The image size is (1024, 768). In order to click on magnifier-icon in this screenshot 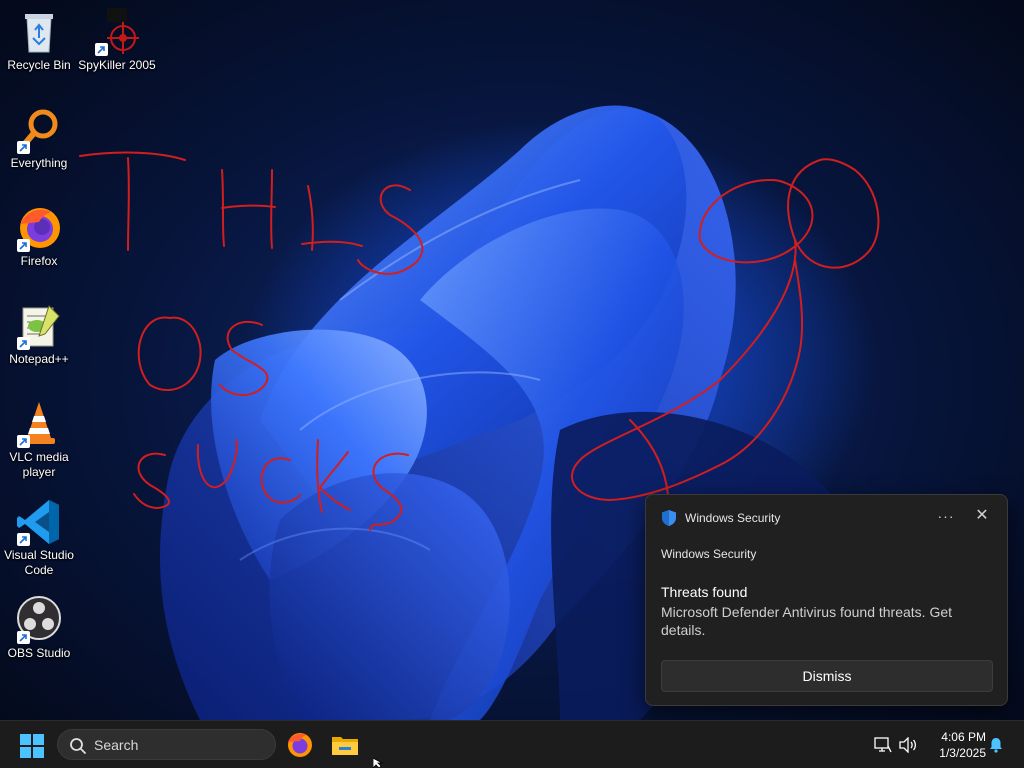, I will do `click(39, 130)`.